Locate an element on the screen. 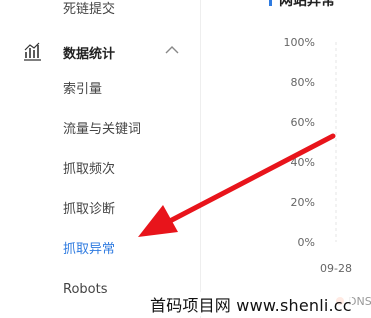 The width and height of the screenshot is (371, 318). y-tick-label: 0% is located at coordinates (306, 242).